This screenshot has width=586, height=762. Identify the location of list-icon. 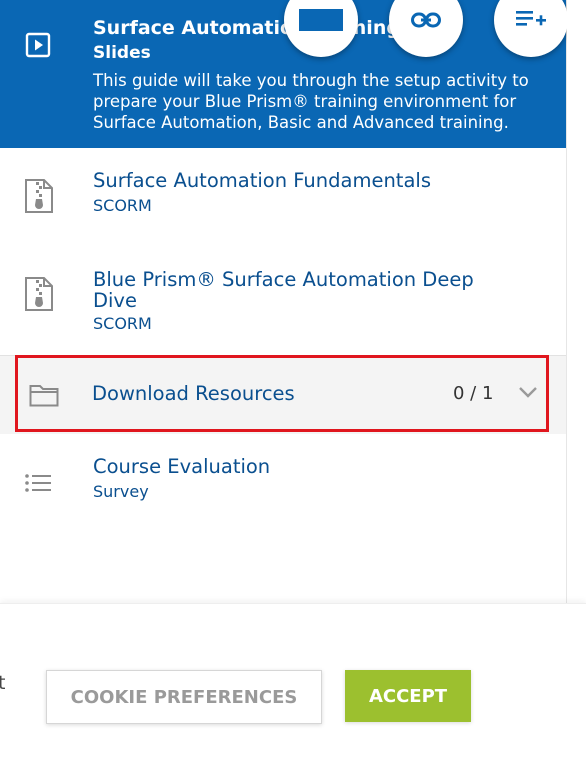
(38, 483).